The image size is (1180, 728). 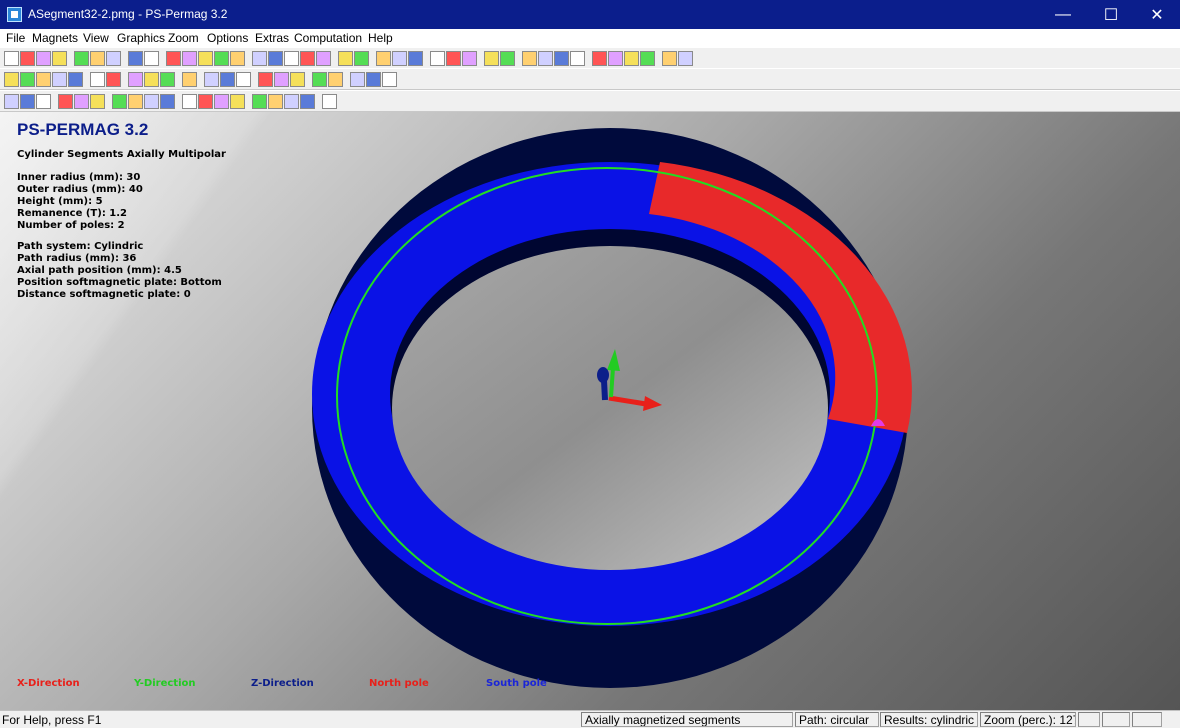 I want to click on menu-graphics: Graphics, so click(x=141, y=38).